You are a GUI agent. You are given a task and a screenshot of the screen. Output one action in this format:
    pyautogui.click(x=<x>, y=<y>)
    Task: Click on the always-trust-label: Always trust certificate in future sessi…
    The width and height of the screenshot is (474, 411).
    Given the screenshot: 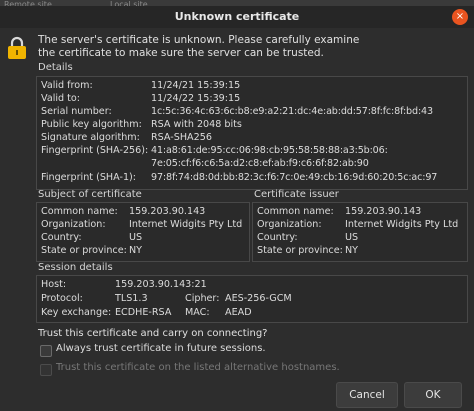 What is the action you would take?
    pyautogui.click(x=161, y=348)
    